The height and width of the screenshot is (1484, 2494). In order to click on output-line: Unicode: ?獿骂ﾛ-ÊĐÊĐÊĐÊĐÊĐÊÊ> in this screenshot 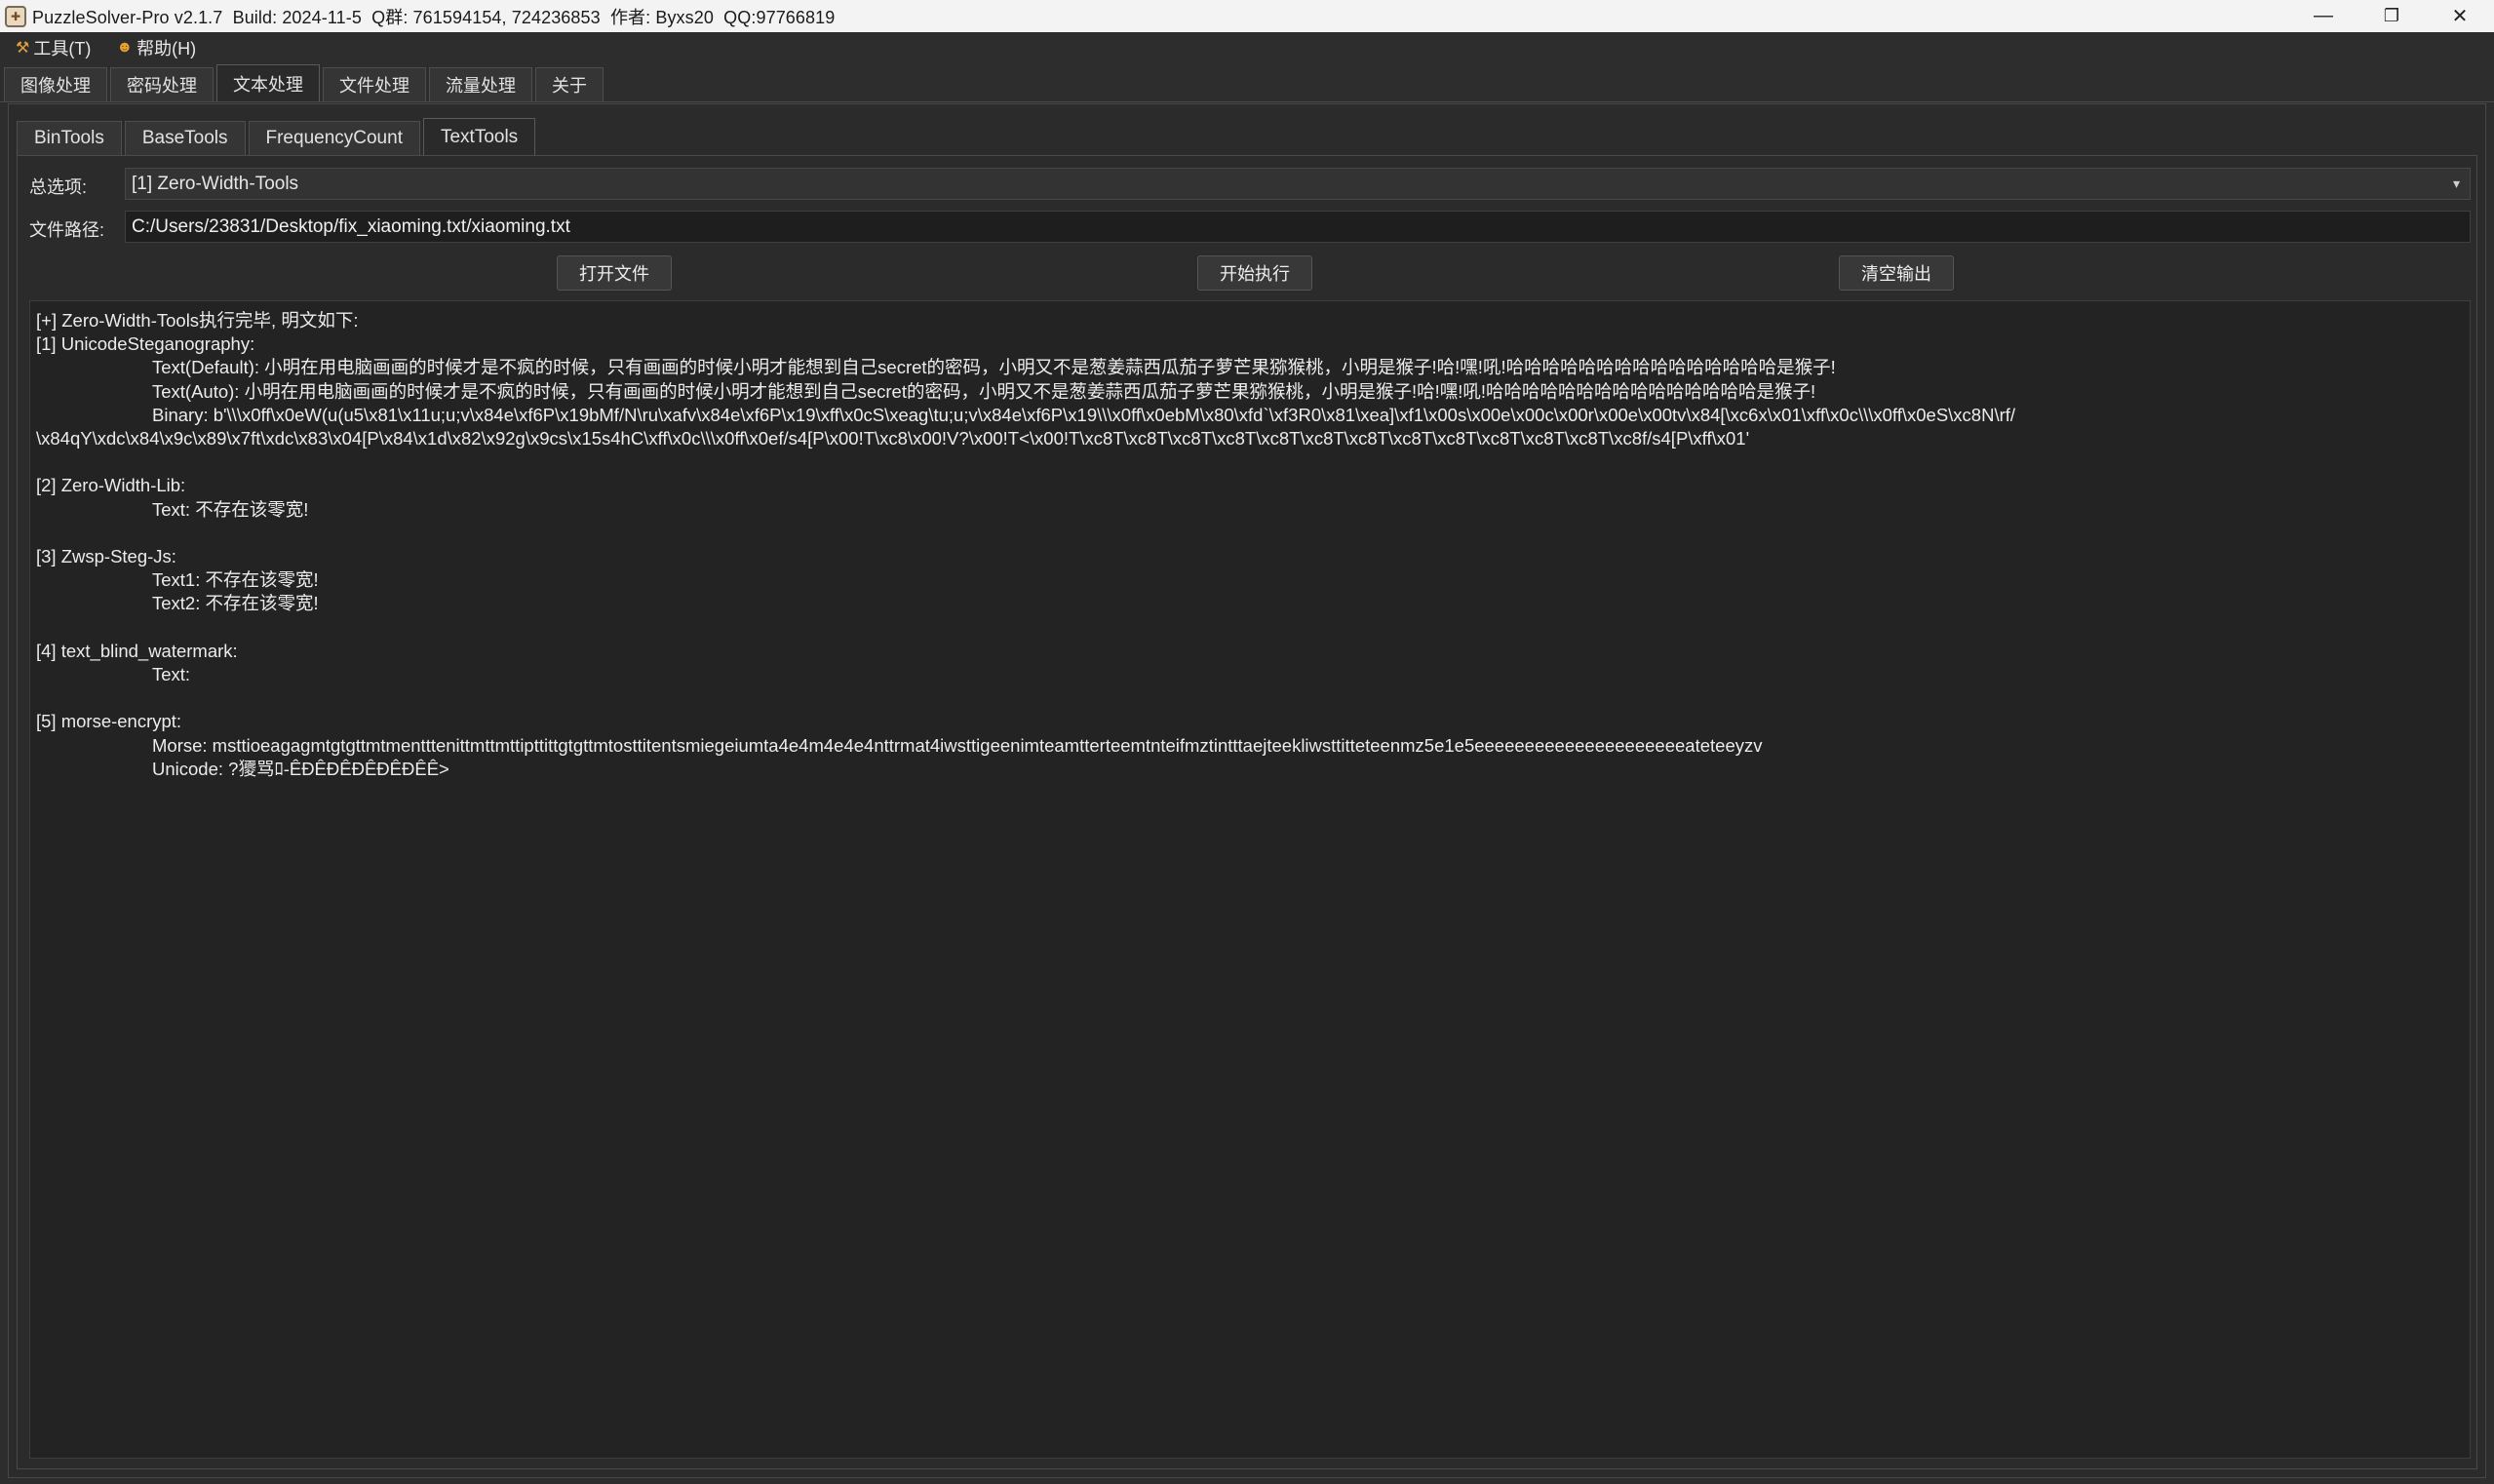, I will do `click(300, 768)`.